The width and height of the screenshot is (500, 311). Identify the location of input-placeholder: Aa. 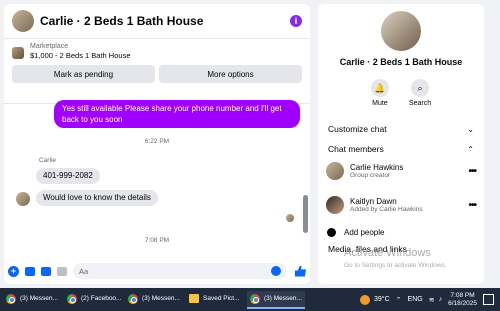
(84, 271).